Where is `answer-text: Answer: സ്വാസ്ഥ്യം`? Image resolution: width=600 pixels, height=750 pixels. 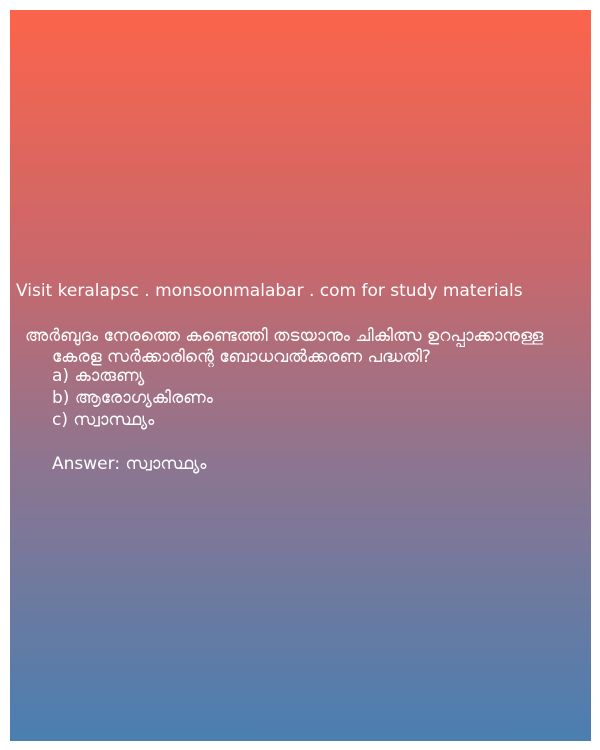 answer-text: Answer: സ്വാസ്ഥ്യം is located at coordinates (129, 464).